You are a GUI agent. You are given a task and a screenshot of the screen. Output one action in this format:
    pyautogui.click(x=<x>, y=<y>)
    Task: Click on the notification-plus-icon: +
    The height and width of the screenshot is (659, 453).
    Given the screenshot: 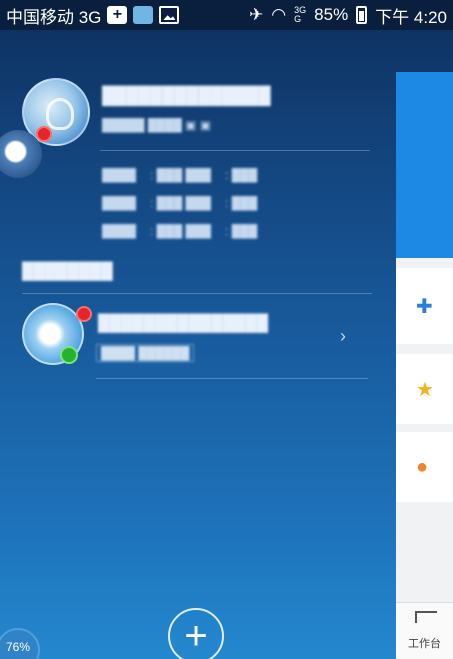 What is the action you would take?
    pyautogui.click(x=117, y=15)
    